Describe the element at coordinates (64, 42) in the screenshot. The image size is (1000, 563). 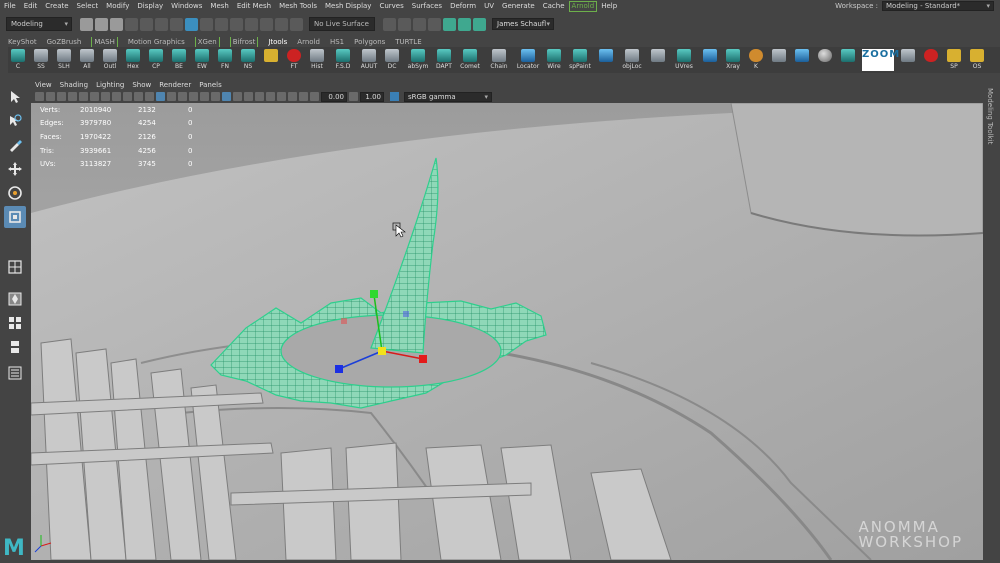
I see `shelf-tab-gozbrush: GoZBrush` at that location.